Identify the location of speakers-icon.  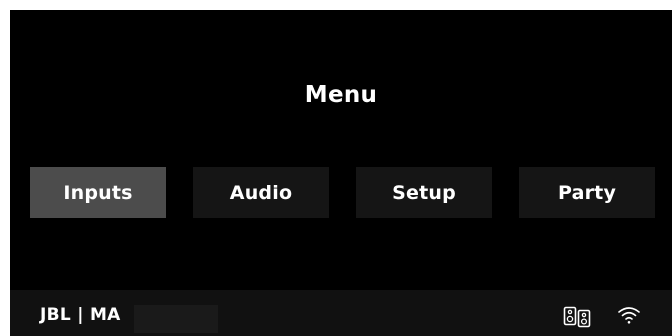
(578, 317).